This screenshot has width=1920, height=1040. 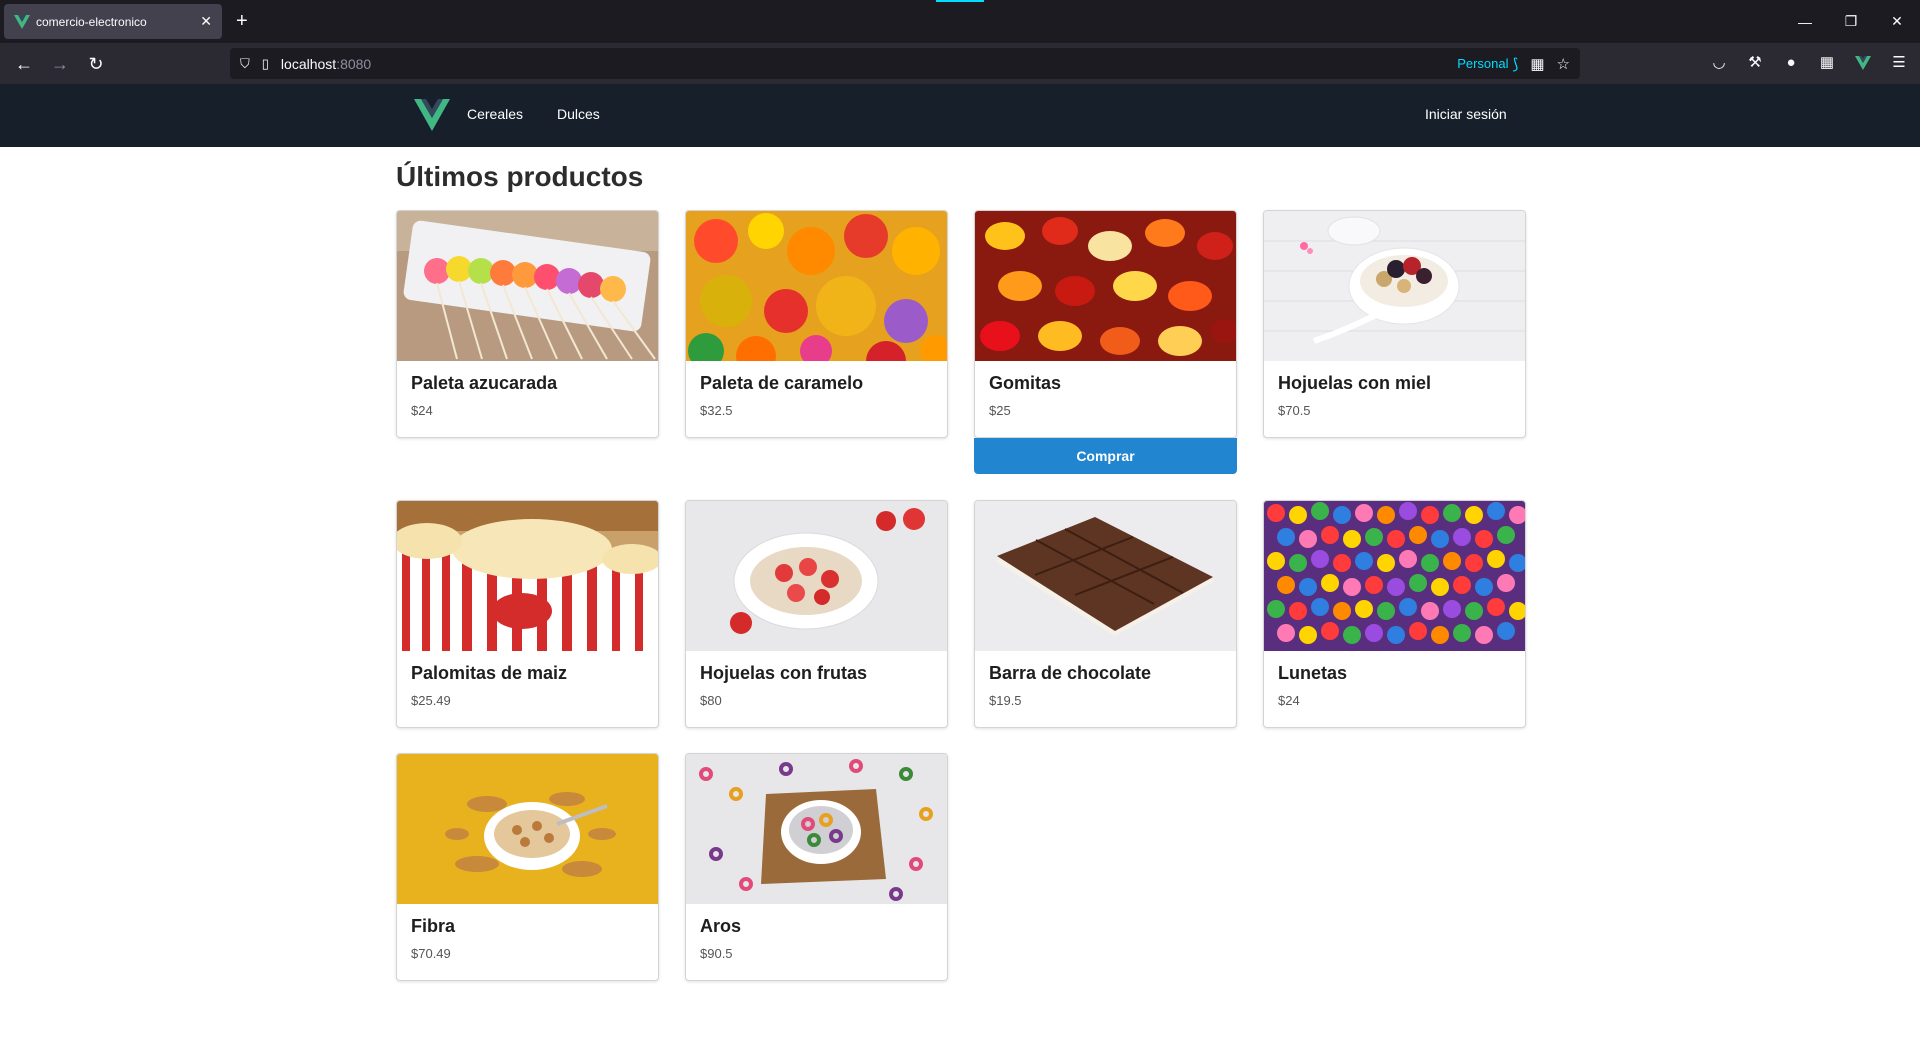 I want to click on product-card: Aros $90.5, so click(x=816, y=867).